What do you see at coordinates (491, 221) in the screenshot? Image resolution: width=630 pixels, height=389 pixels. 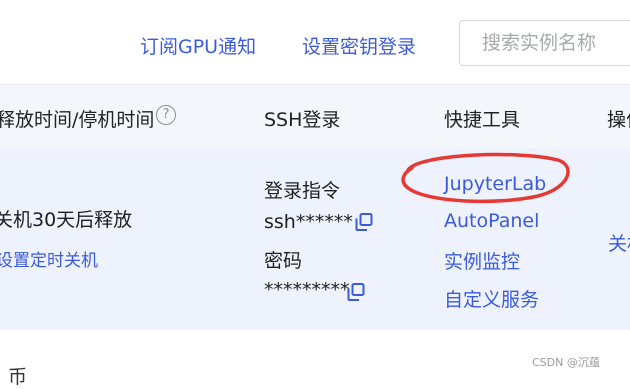 I see `tool-autopanel-link: AutoPanel` at bounding box center [491, 221].